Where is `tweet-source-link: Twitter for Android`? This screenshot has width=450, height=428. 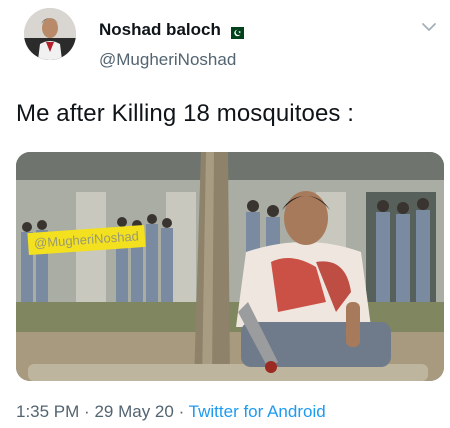
tweet-source-link: Twitter for Android is located at coordinates (257, 411).